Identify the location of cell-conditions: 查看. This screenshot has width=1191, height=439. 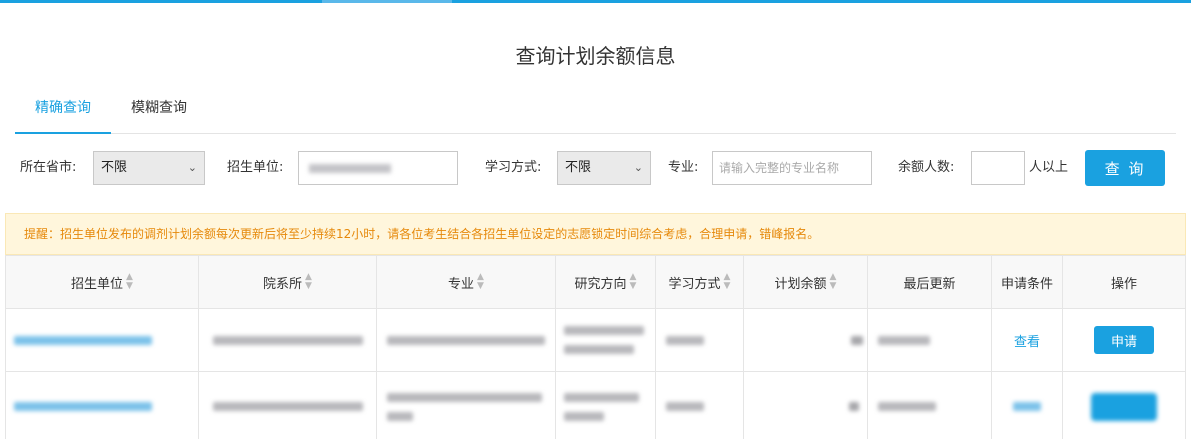
(1027, 340).